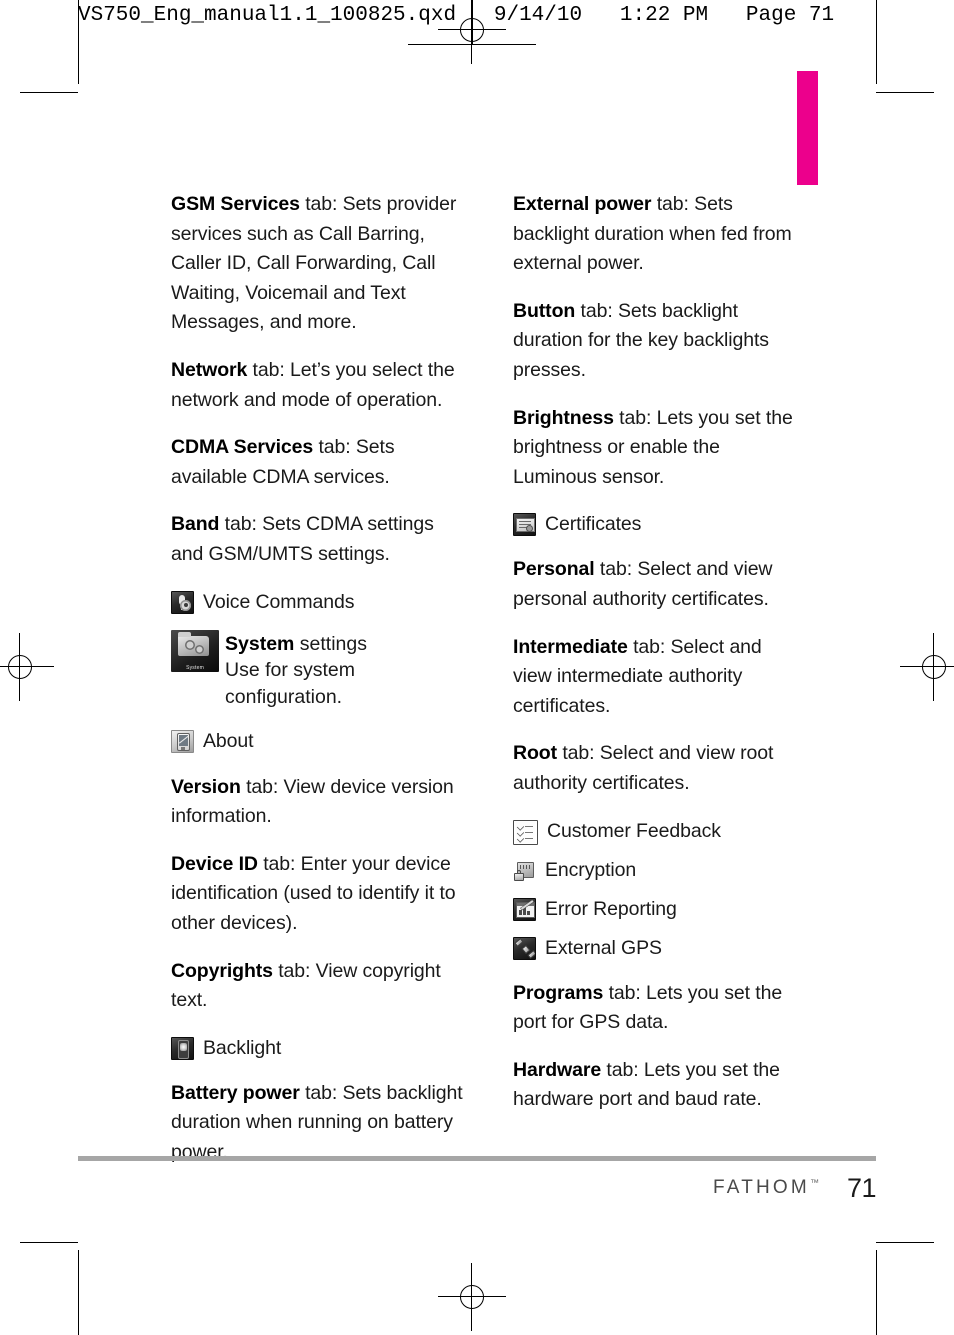  Describe the element at coordinates (524, 870) in the screenshot. I see `encryption-icon` at that location.